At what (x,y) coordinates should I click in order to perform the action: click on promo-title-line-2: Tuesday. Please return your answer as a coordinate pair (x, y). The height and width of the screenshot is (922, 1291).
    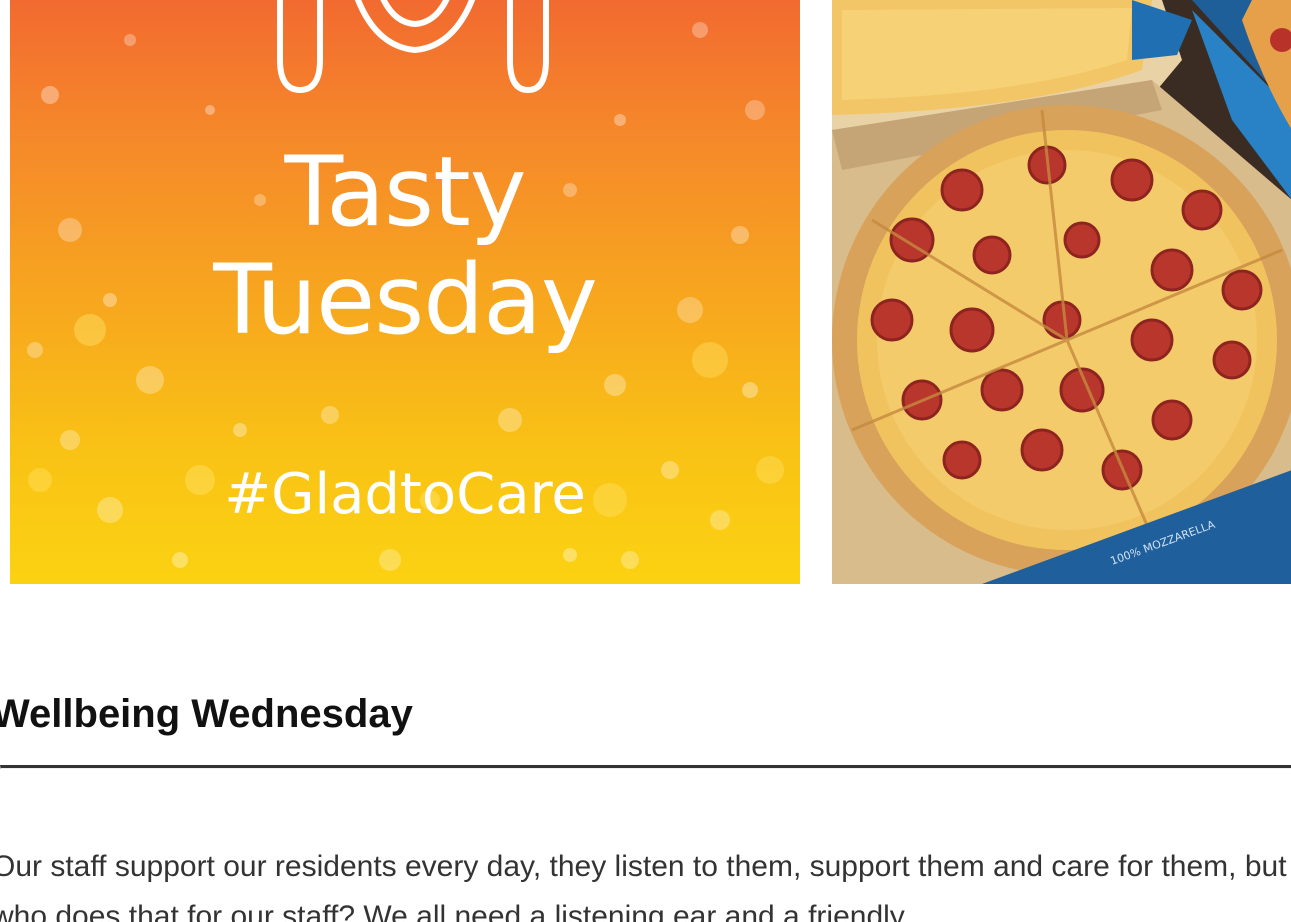
    Looking at the image, I should click on (405, 300).